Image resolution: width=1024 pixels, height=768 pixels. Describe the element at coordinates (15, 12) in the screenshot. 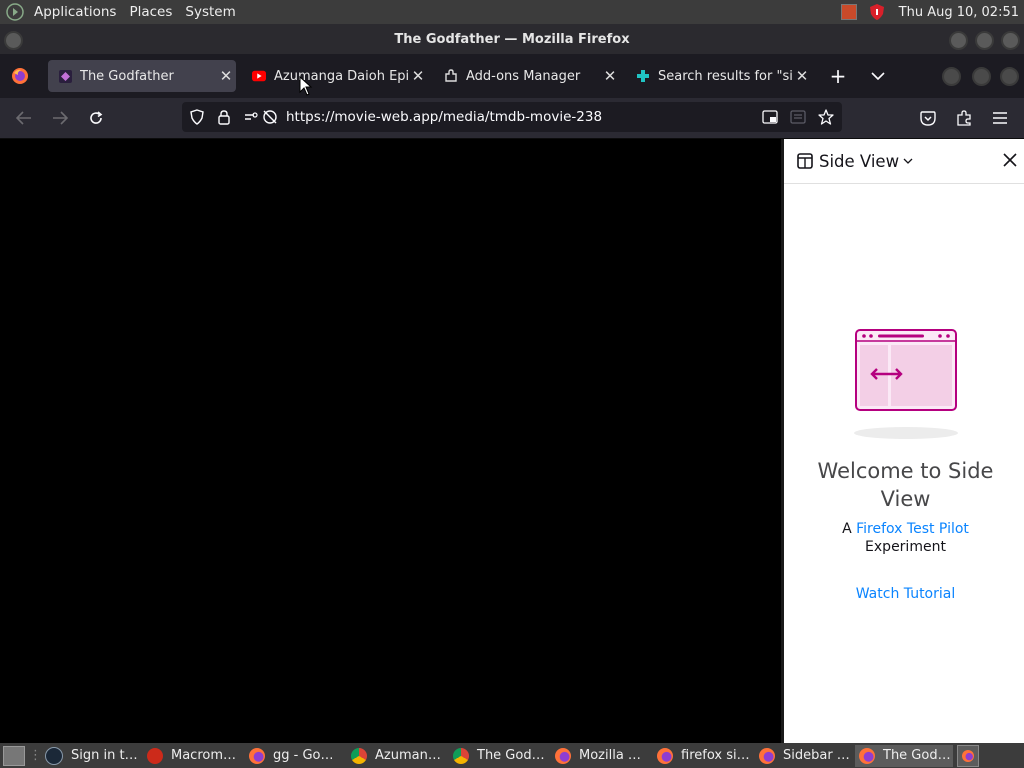

I see `gnome-foot-icon` at that location.